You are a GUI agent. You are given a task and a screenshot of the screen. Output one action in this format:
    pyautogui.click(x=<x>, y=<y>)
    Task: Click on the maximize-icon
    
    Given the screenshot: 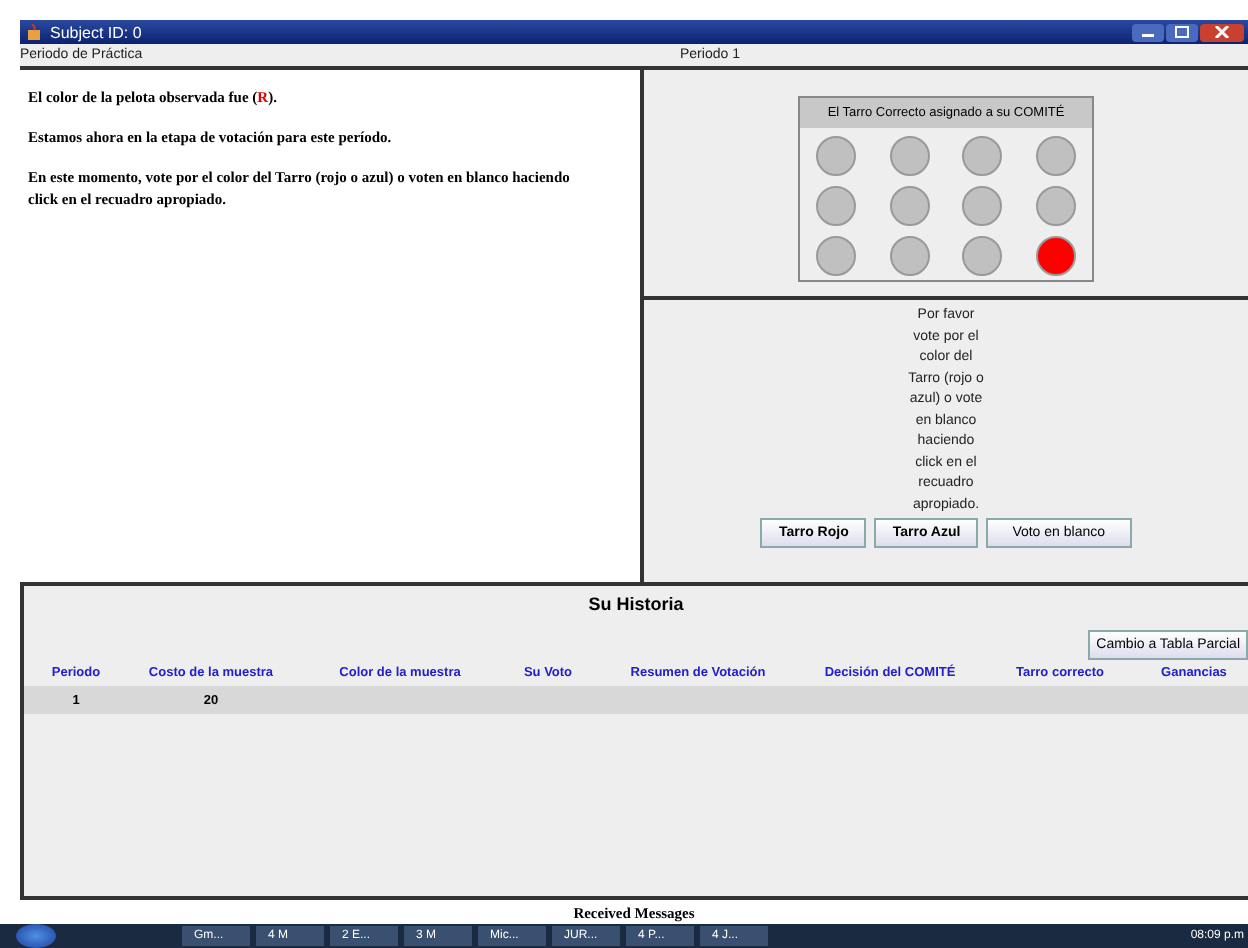 What is the action you would take?
    pyautogui.click(x=1182, y=32)
    